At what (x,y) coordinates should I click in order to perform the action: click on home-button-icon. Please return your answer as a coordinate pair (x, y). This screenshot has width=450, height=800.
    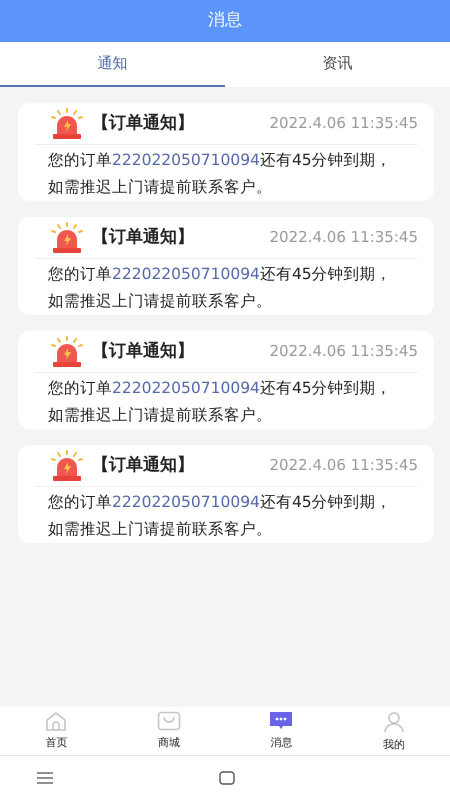
    Looking at the image, I should click on (227, 778).